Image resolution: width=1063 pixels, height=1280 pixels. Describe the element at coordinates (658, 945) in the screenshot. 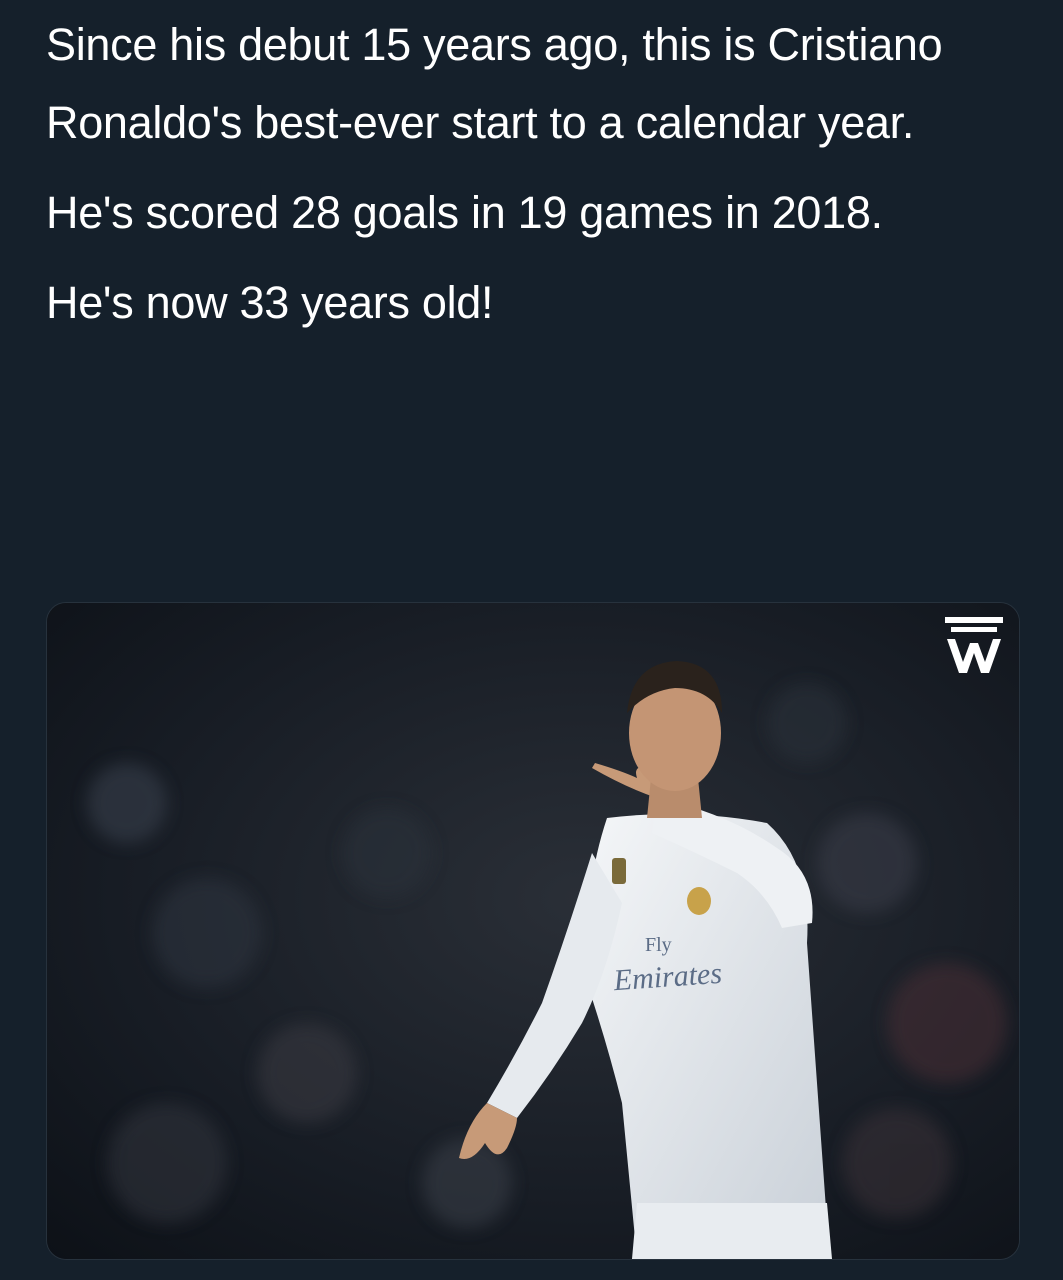

I see `jersey-sponsor-line1: Fly` at that location.